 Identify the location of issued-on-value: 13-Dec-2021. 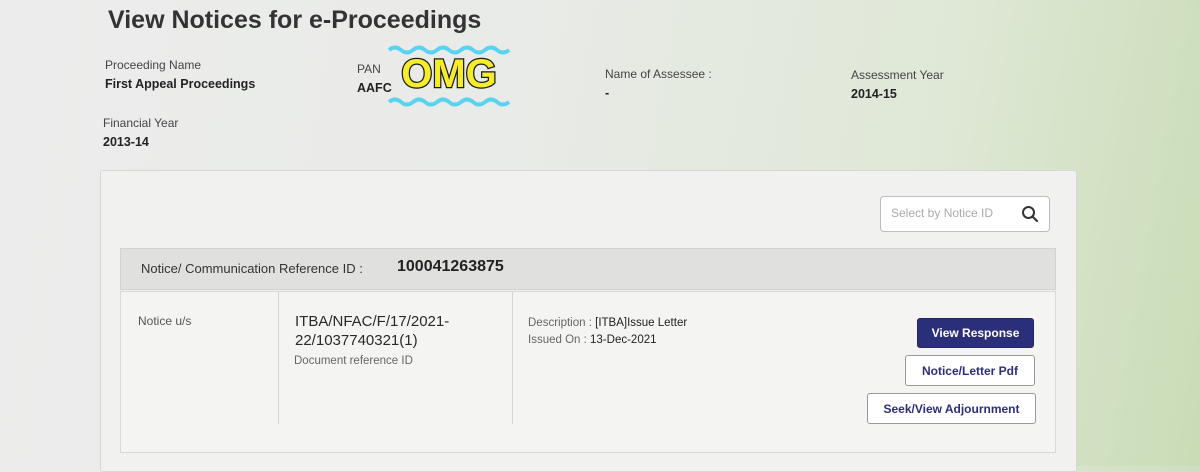
(623, 340).